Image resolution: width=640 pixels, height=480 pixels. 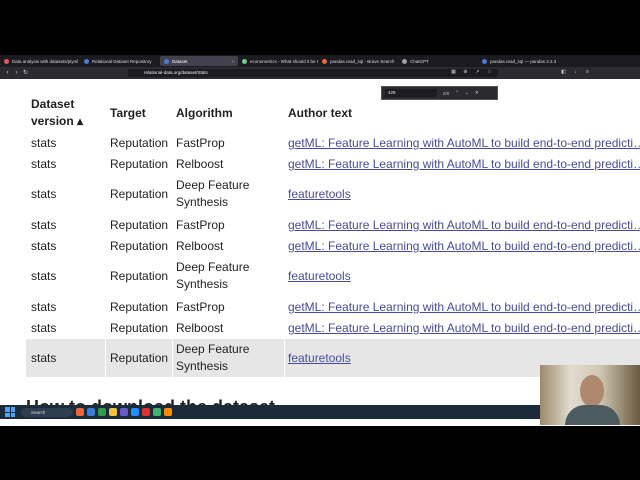 I want to click on firefox-app-icon, so click(x=168, y=412).